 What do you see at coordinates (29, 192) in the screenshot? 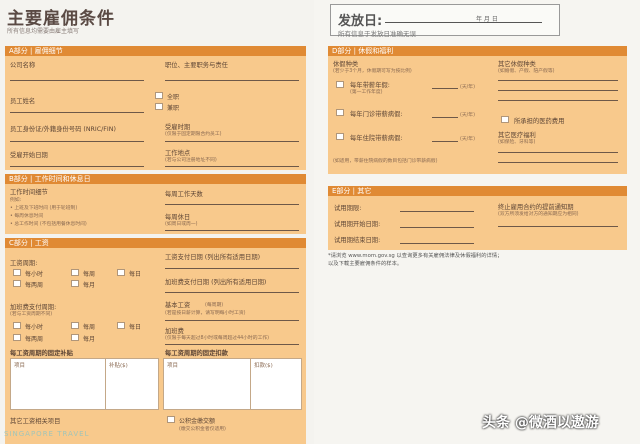
I see `work-arrangement-label: 工作时间细节` at bounding box center [29, 192].